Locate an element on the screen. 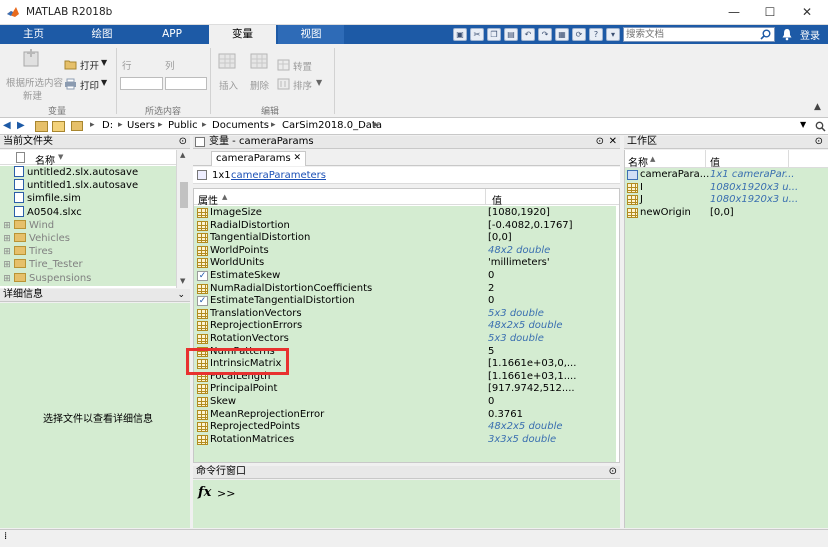  property-name: TranslationVectors is located at coordinates (256, 314).